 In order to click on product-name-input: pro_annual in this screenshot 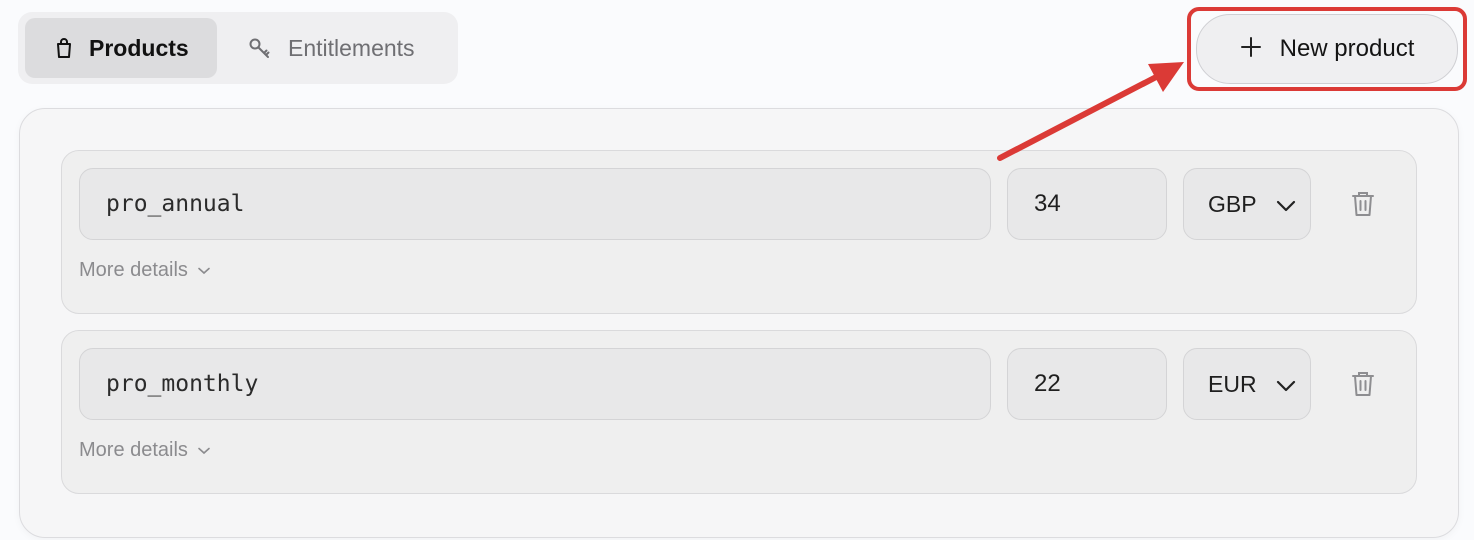, I will do `click(535, 204)`.